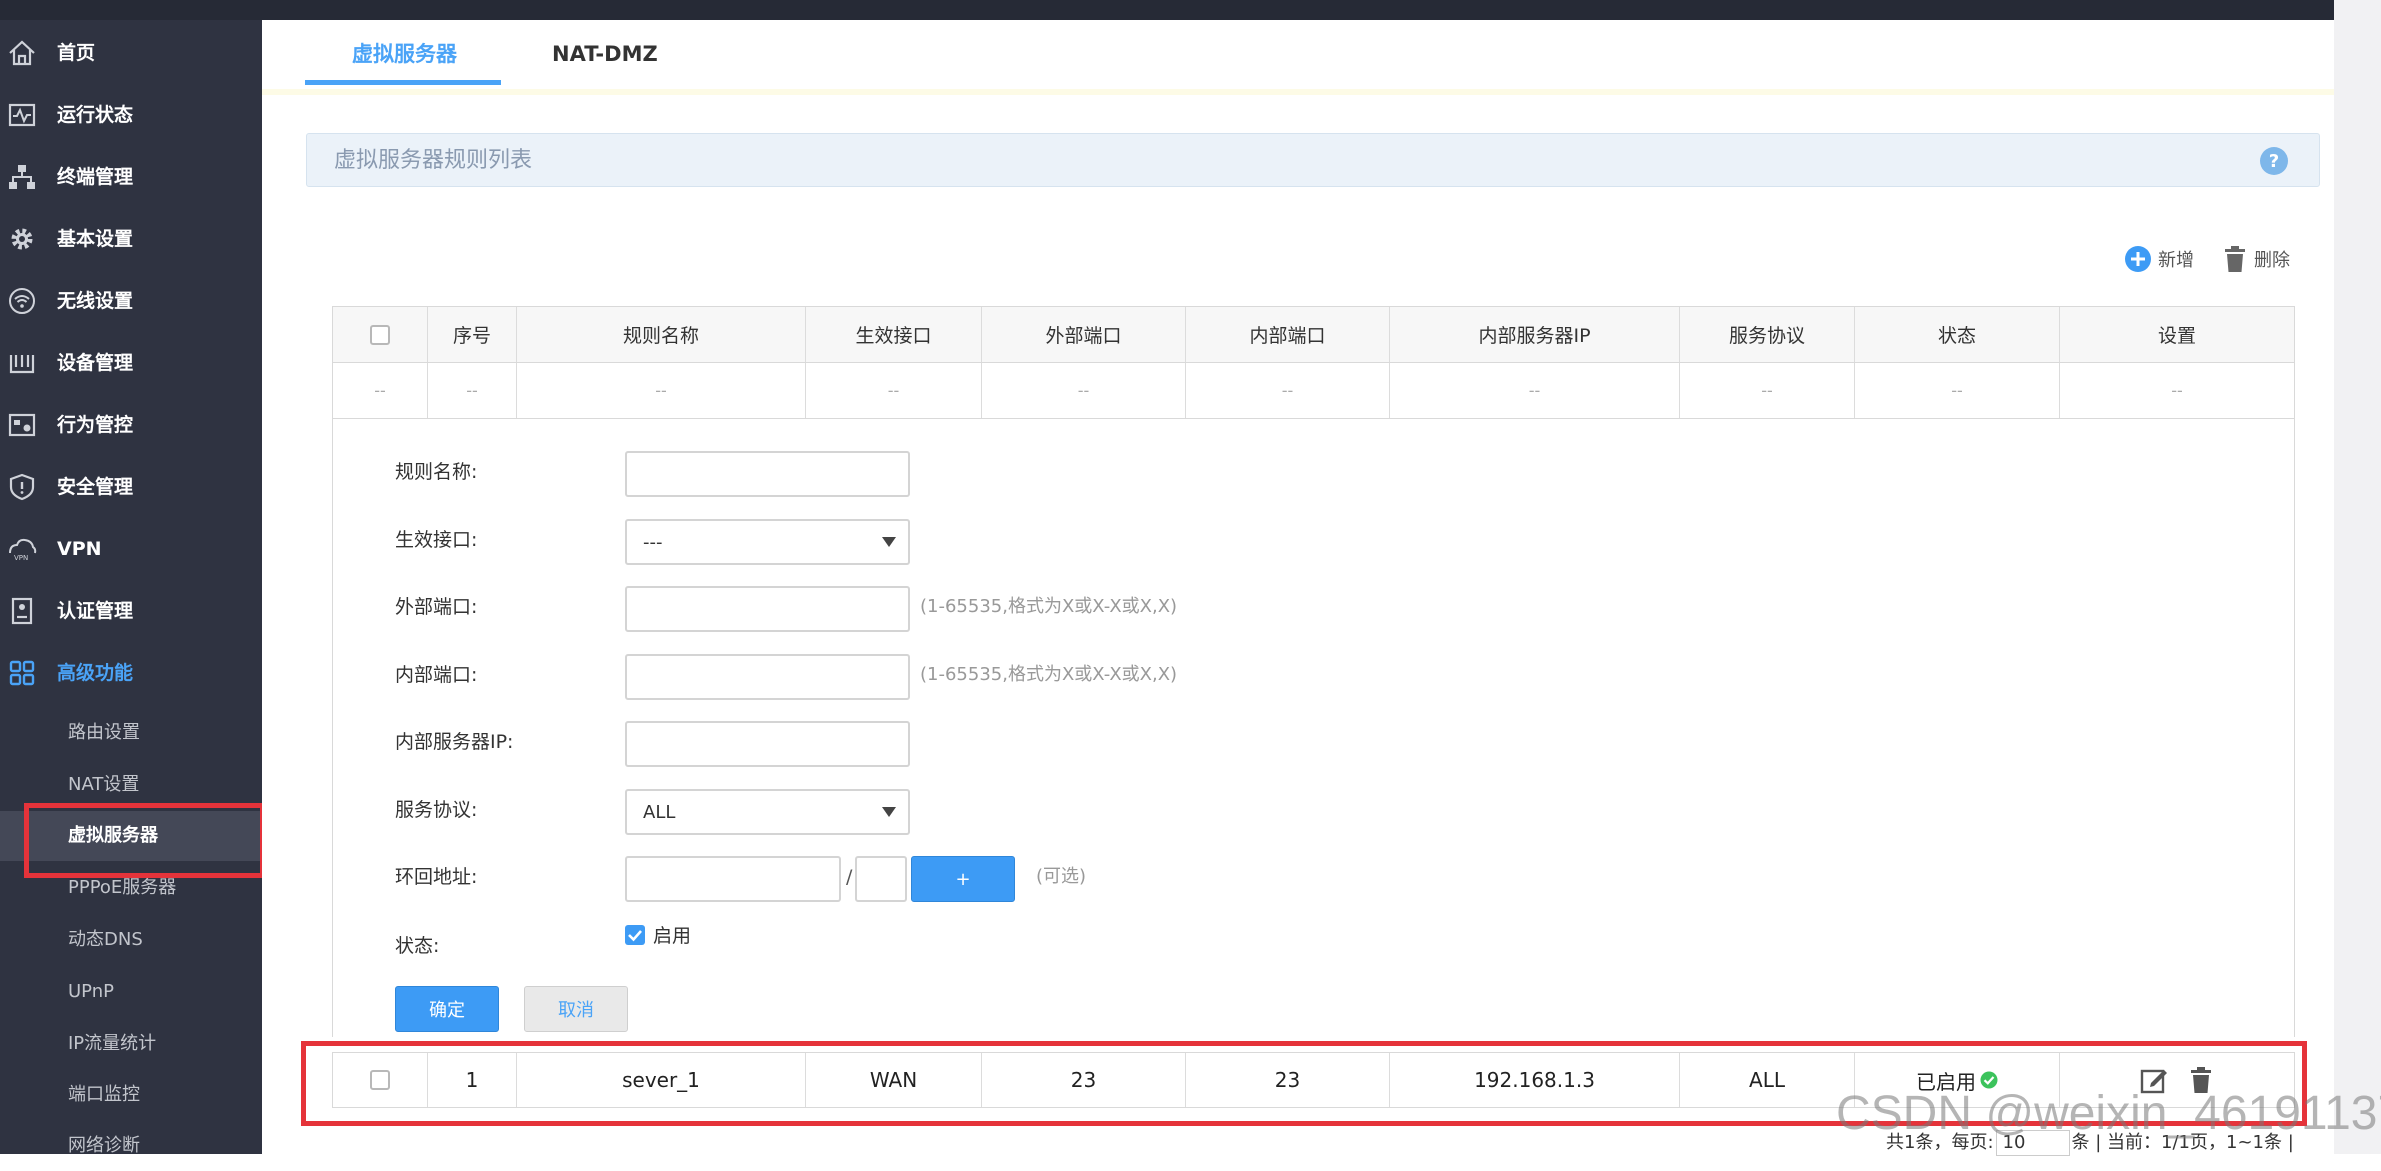 This screenshot has width=2381, height=1171. Describe the element at coordinates (95, 673) in the screenshot. I see `sidebar-item-label: 高级功能` at that location.